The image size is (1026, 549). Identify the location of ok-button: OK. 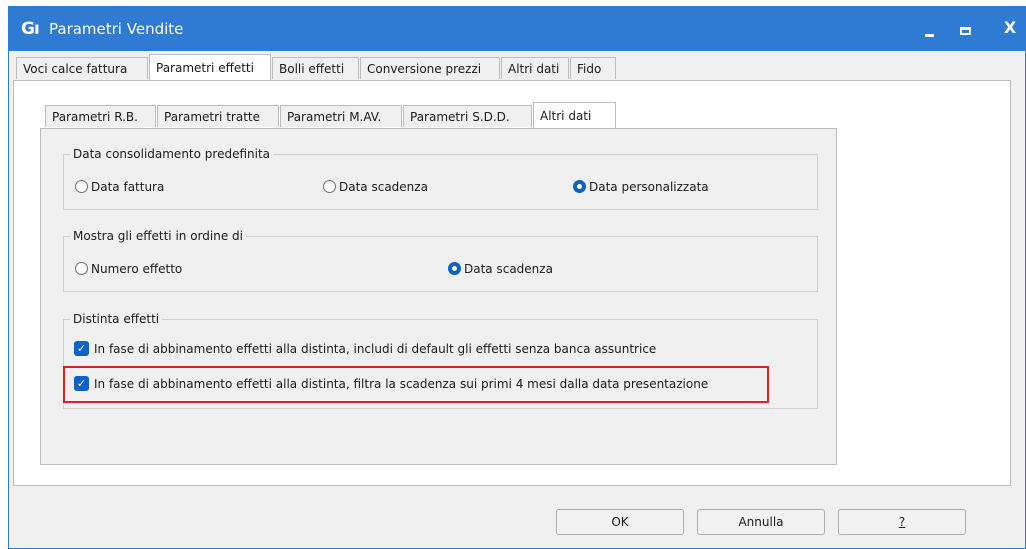
(620, 522).